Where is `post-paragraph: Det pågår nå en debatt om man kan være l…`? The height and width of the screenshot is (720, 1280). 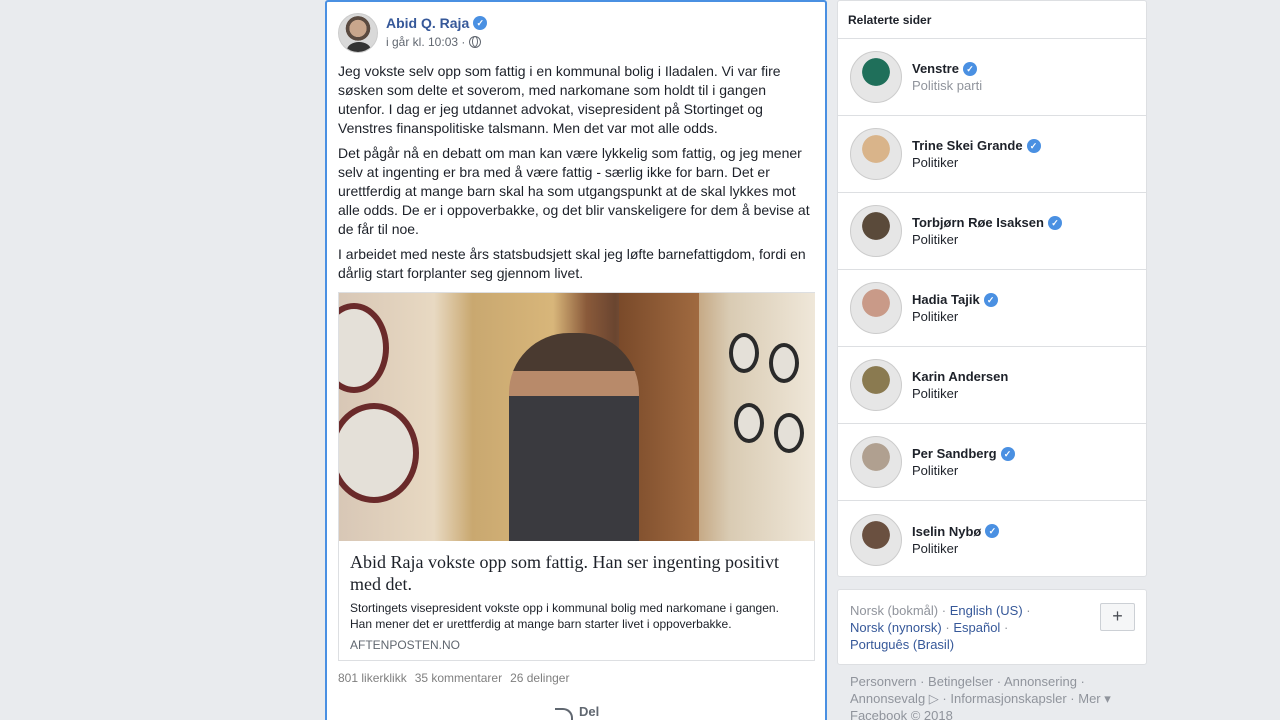 post-paragraph: Det pågår nå en debatt om man kan være l… is located at coordinates (574, 191).